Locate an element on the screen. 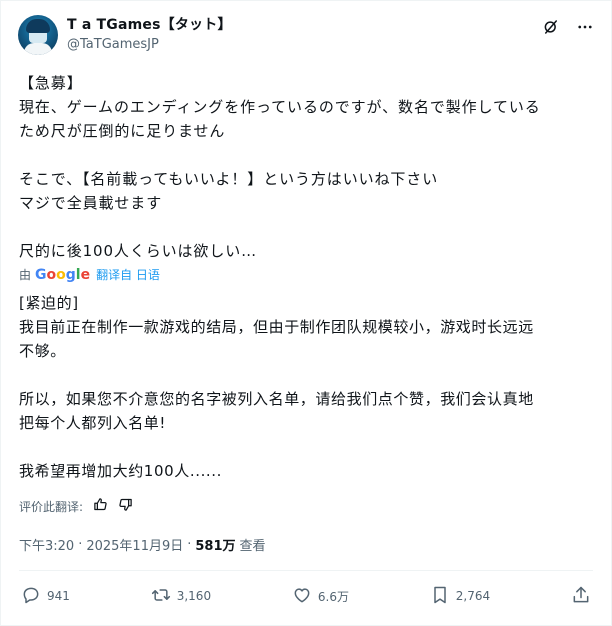 The height and width of the screenshot is (626, 612). reply-icon is located at coordinates (31, 596).